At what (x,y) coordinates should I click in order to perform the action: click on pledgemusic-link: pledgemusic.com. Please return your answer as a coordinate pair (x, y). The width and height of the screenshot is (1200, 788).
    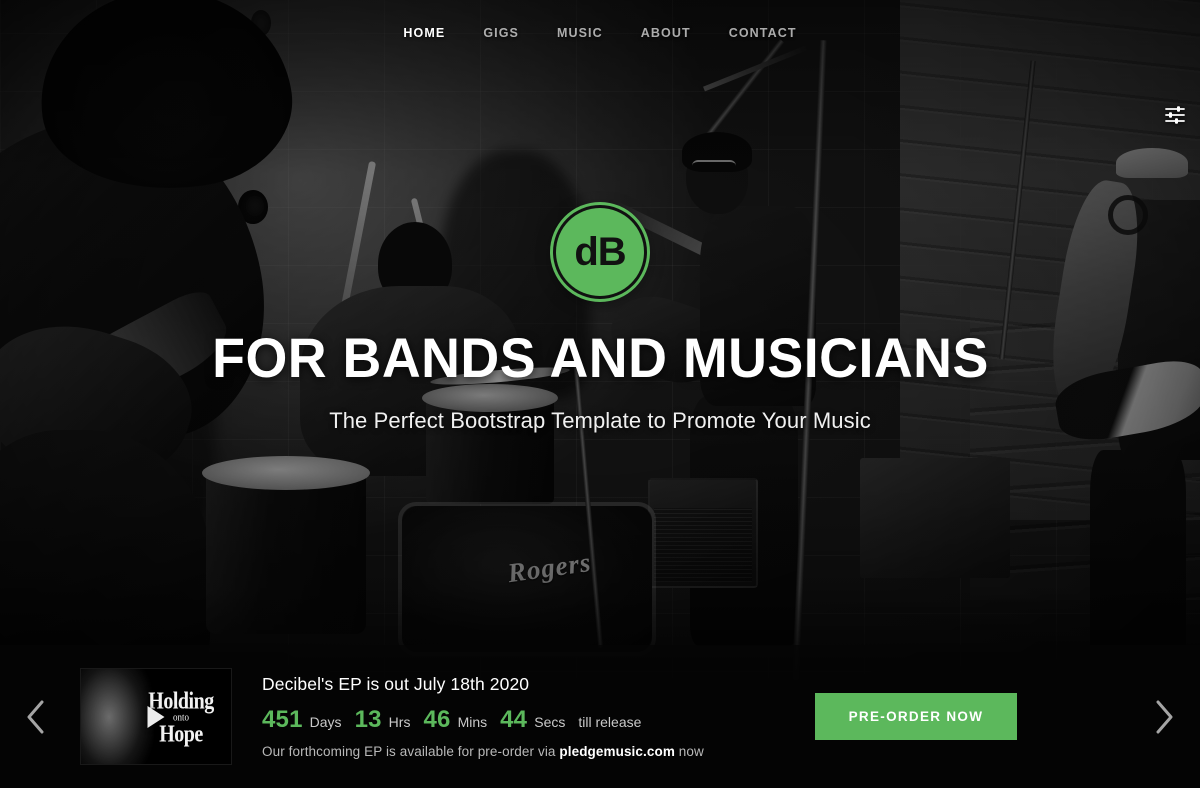
    Looking at the image, I should click on (617, 751).